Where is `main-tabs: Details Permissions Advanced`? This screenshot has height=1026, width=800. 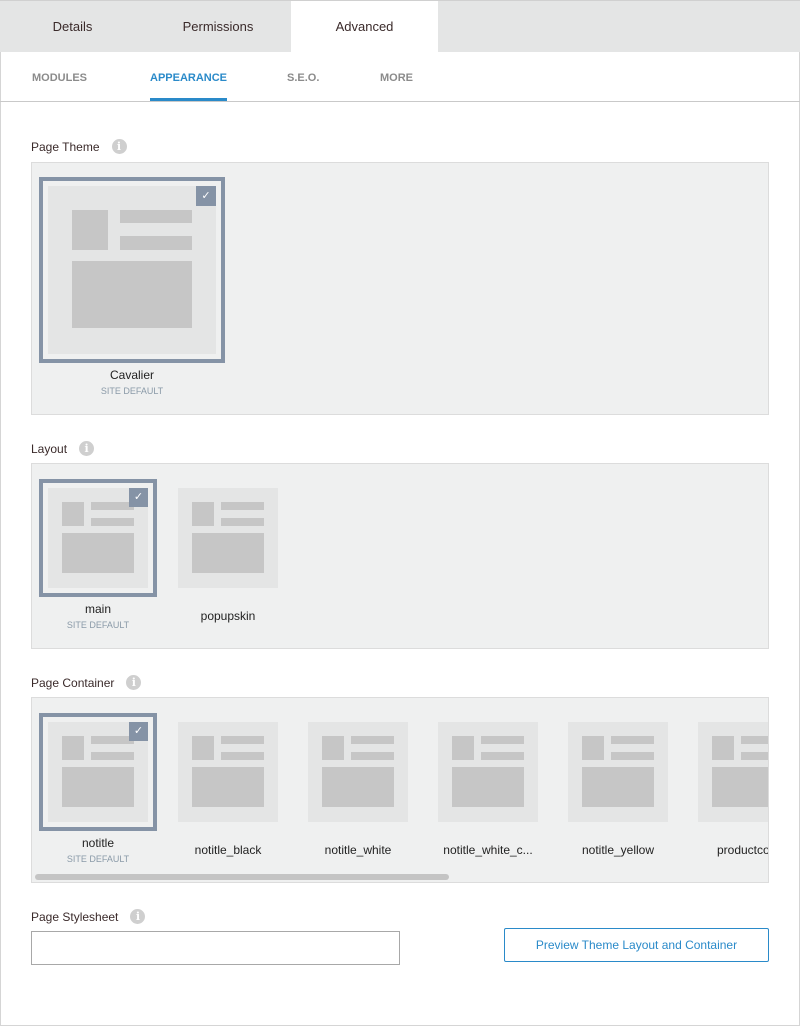 main-tabs: Details Permissions Advanced is located at coordinates (400, 26).